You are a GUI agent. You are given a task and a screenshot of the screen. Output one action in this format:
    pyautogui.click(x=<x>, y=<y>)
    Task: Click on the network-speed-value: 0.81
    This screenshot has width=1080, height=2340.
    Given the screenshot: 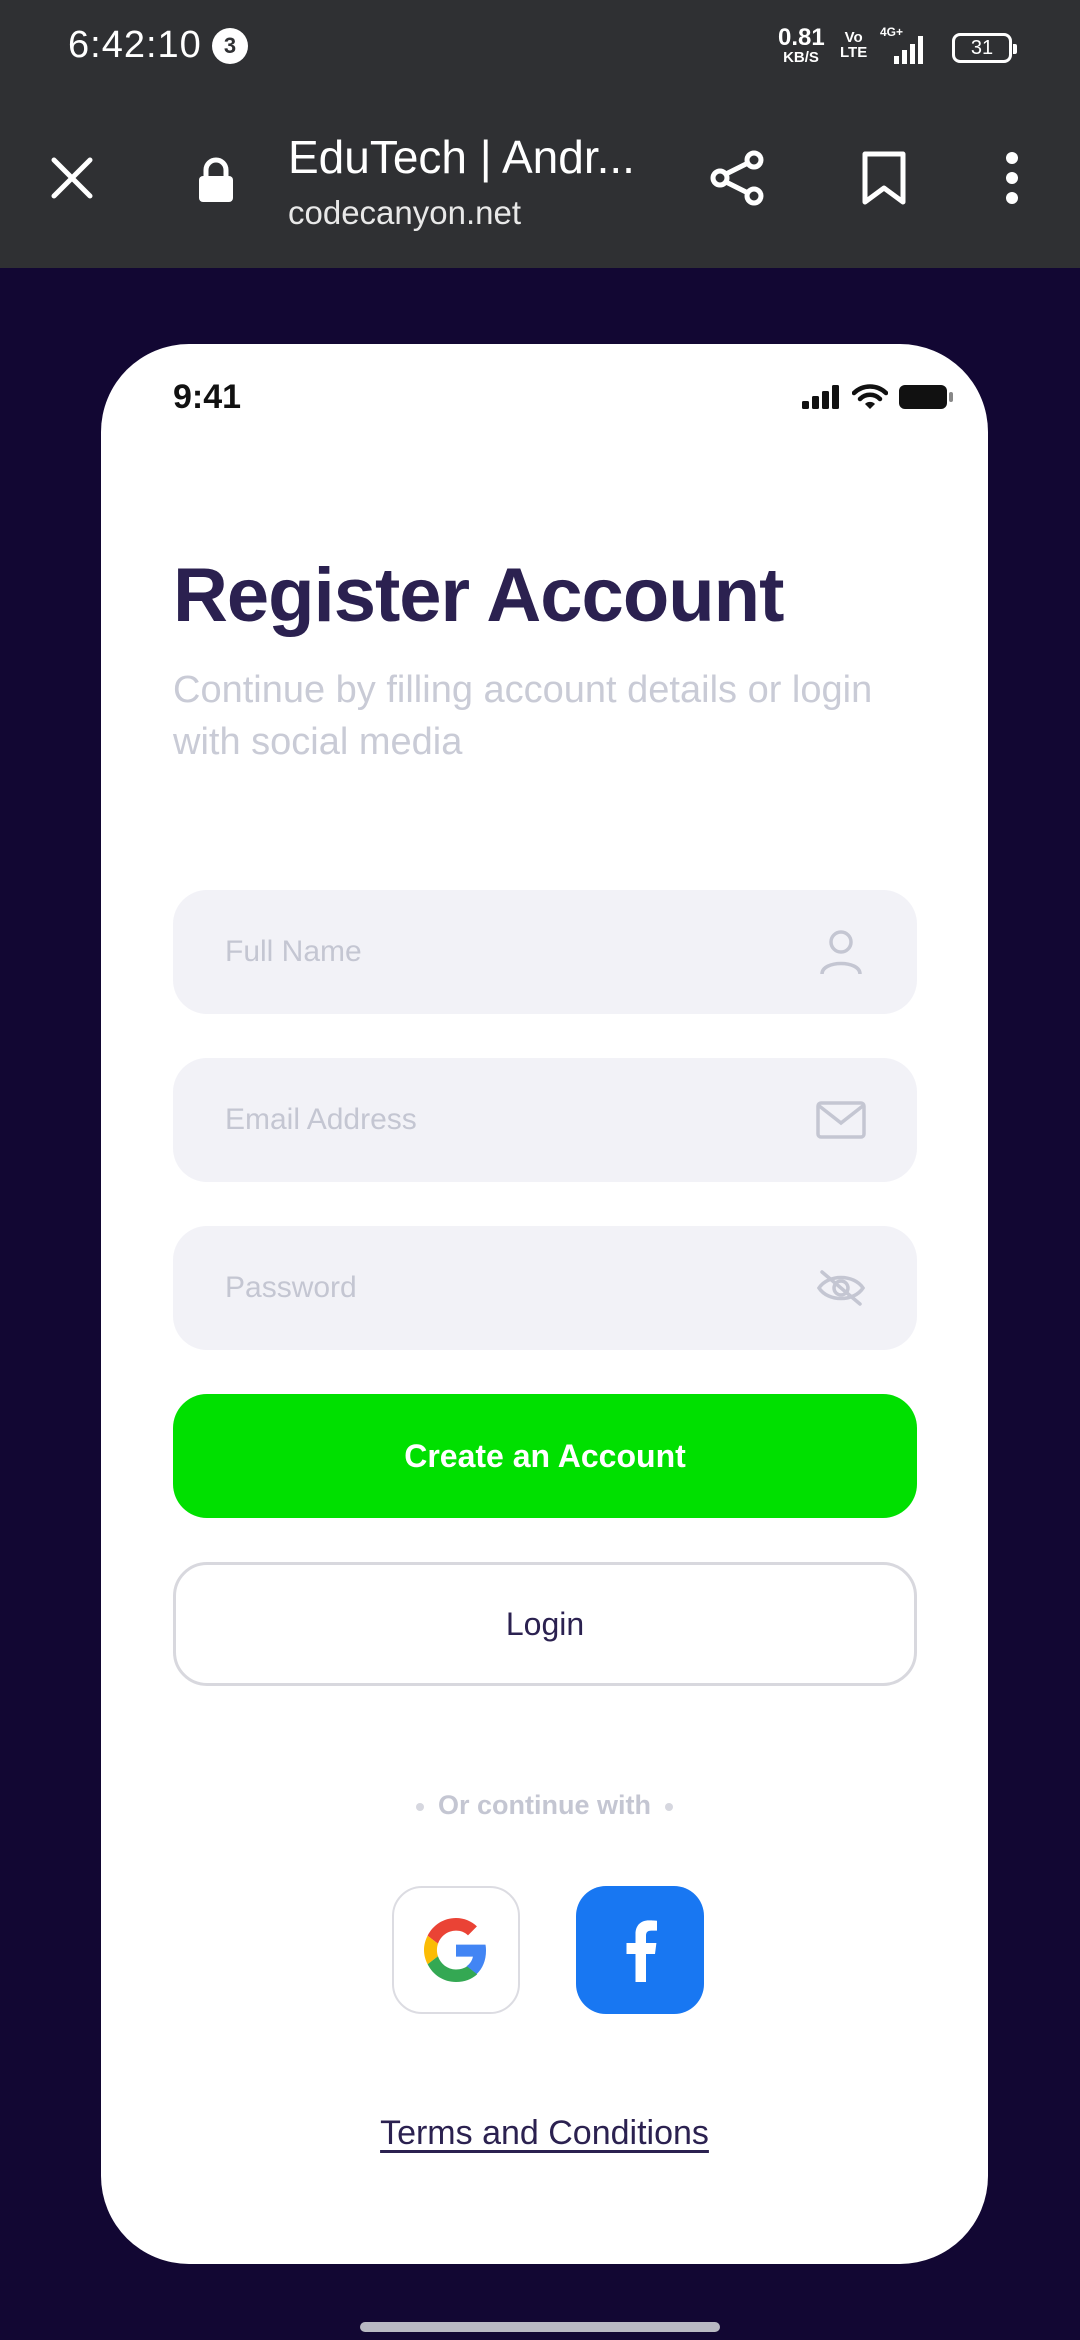 What is the action you would take?
    pyautogui.click(x=801, y=37)
    